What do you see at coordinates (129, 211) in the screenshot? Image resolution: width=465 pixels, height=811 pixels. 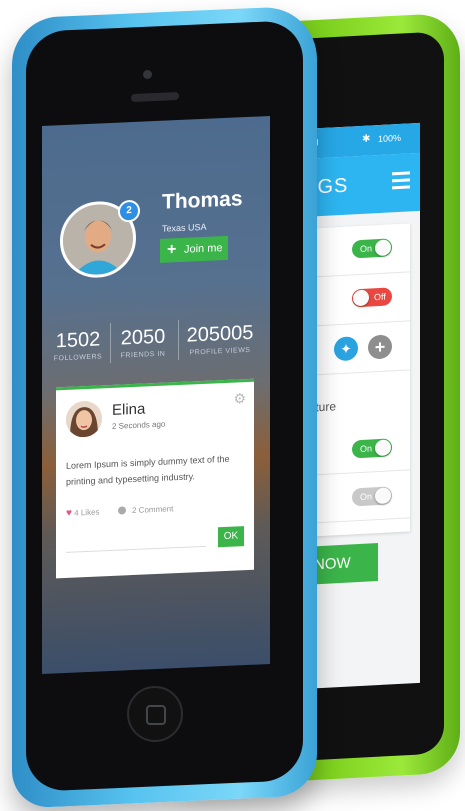 I see `notification-badge: 2` at bounding box center [129, 211].